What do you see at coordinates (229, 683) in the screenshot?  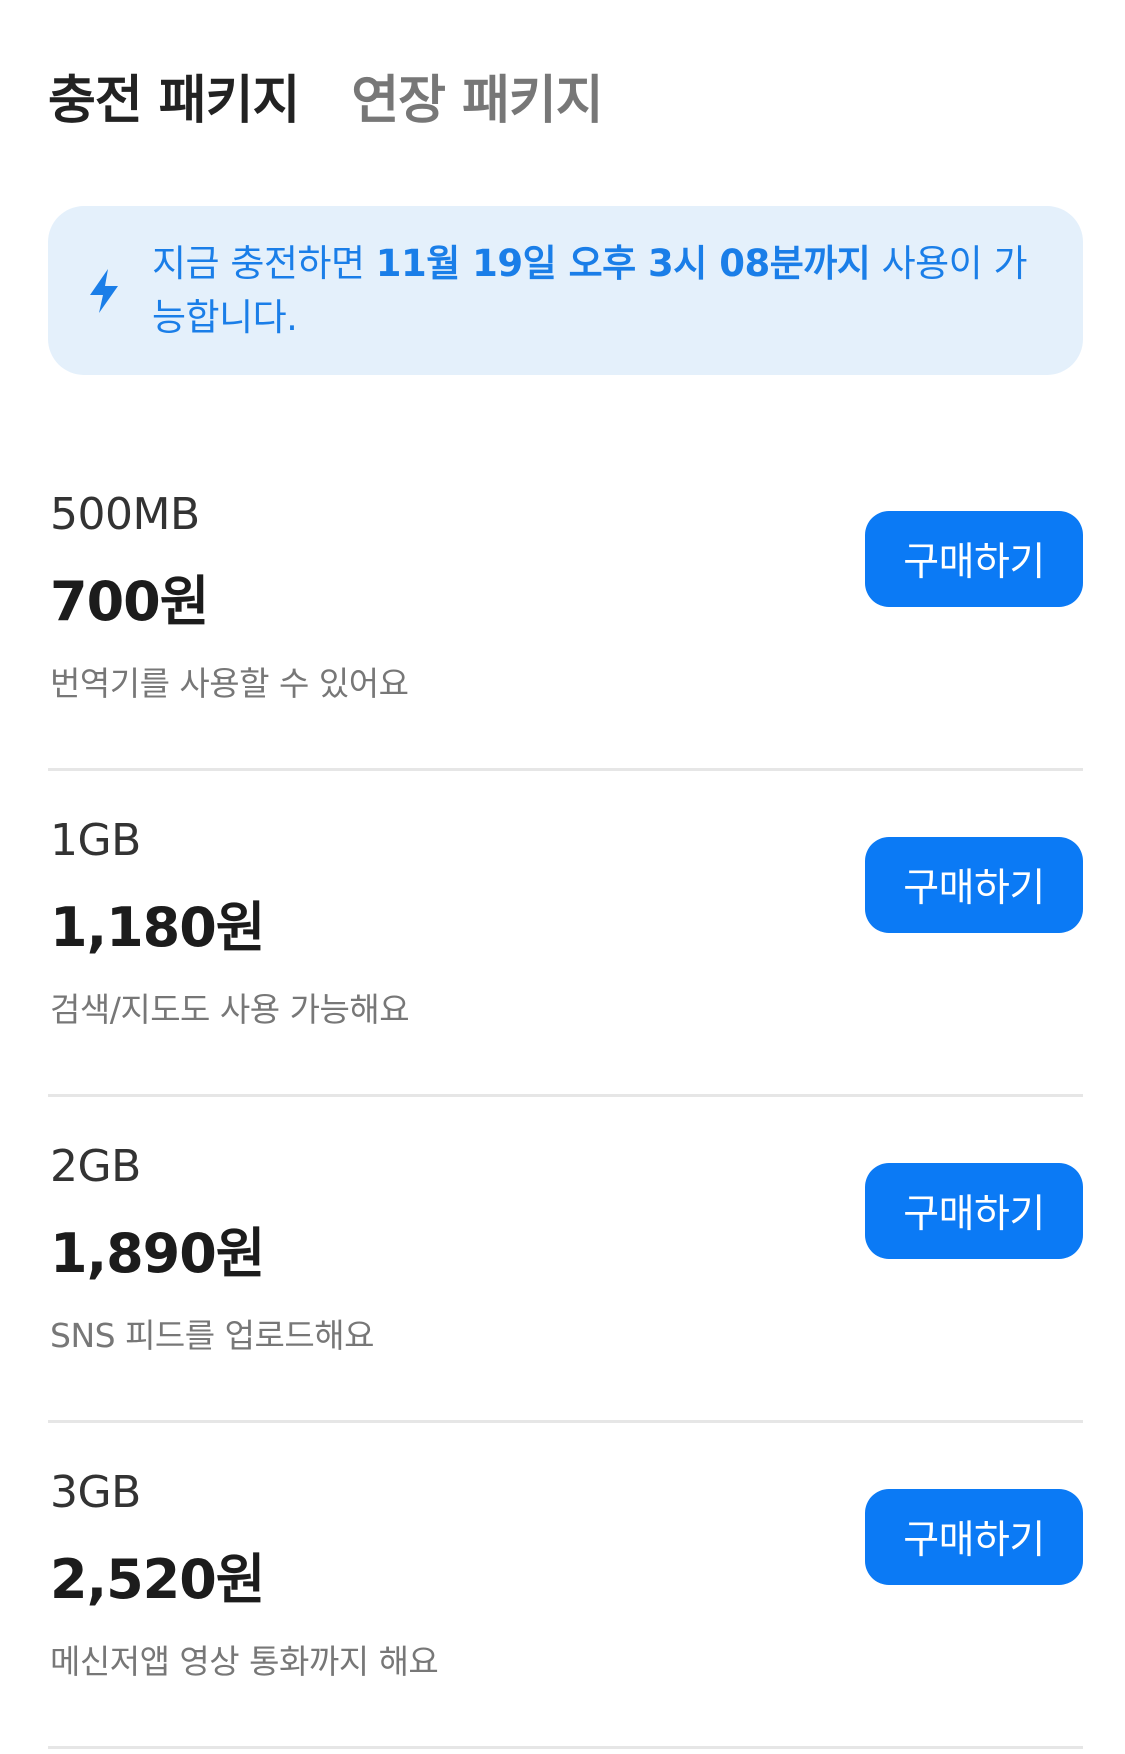 I see `package-description: 번역기를 사용할 수 있어요` at bounding box center [229, 683].